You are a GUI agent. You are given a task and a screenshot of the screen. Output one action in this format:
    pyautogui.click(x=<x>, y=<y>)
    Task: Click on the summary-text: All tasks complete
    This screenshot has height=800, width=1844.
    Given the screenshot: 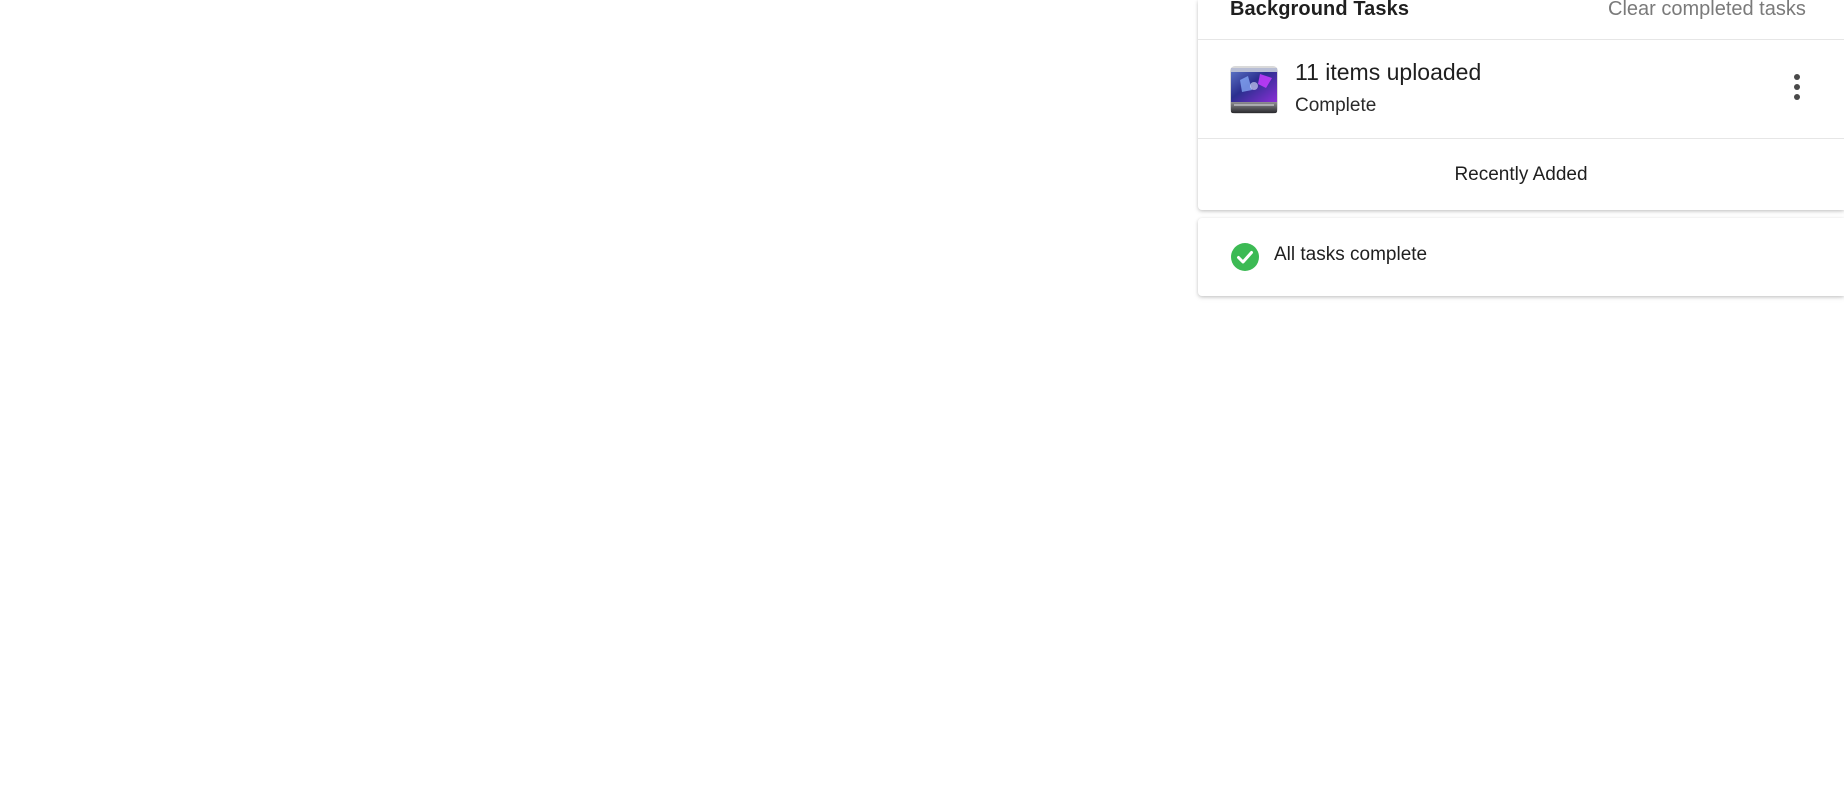 What is the action you would take?
    pyautogui.click(x=1351, y=254)
    